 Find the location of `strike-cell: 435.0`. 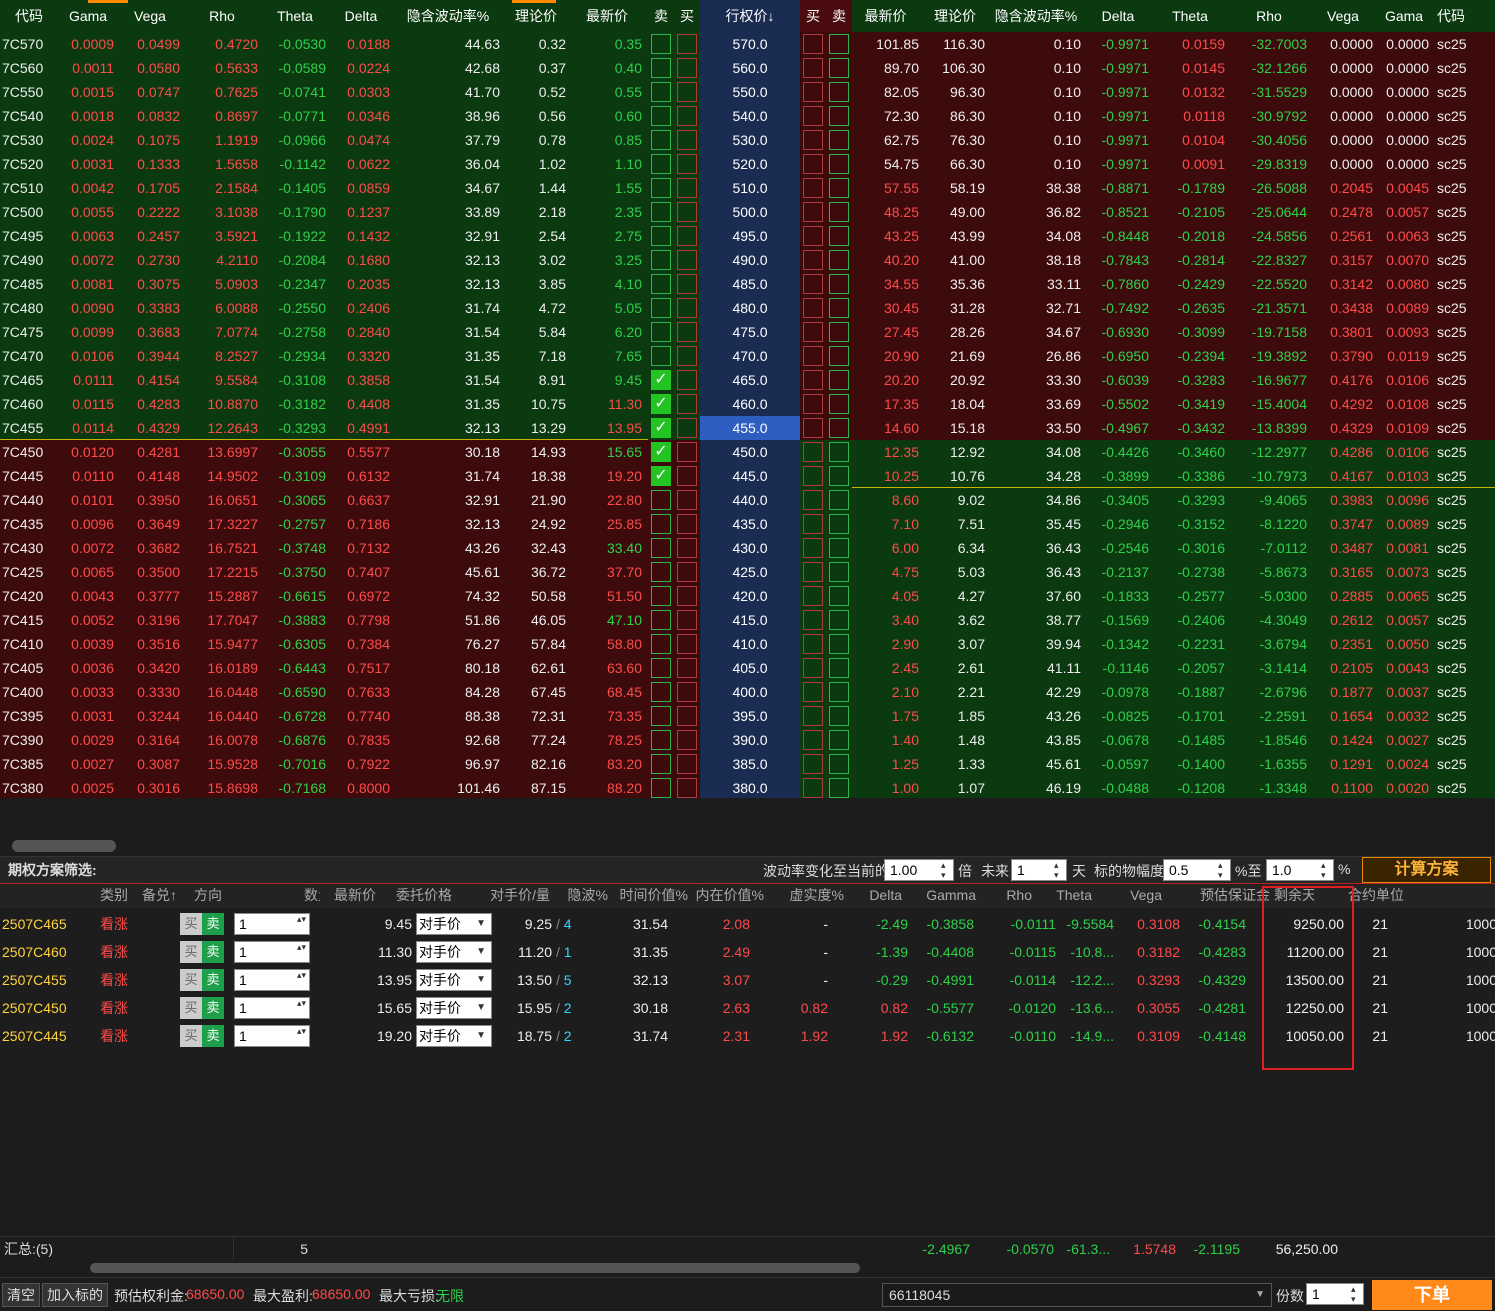

strike-cell: 435.0 is located at coordinates (750, 524).